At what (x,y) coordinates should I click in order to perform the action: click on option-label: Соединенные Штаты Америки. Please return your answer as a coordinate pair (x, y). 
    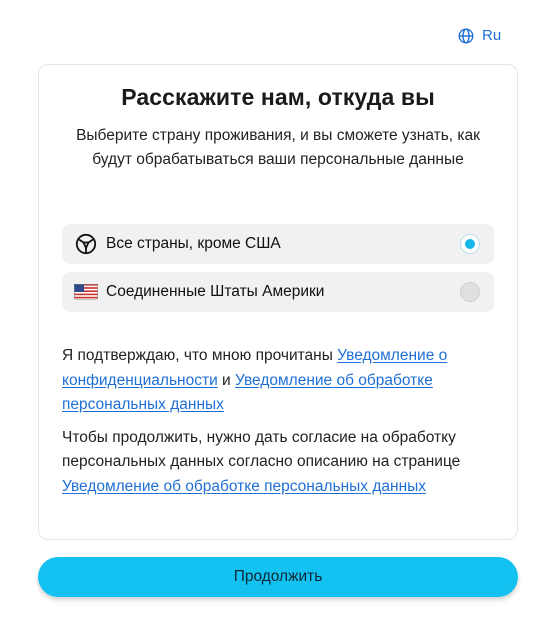
    Looking at the image, I should click on (215, 291).